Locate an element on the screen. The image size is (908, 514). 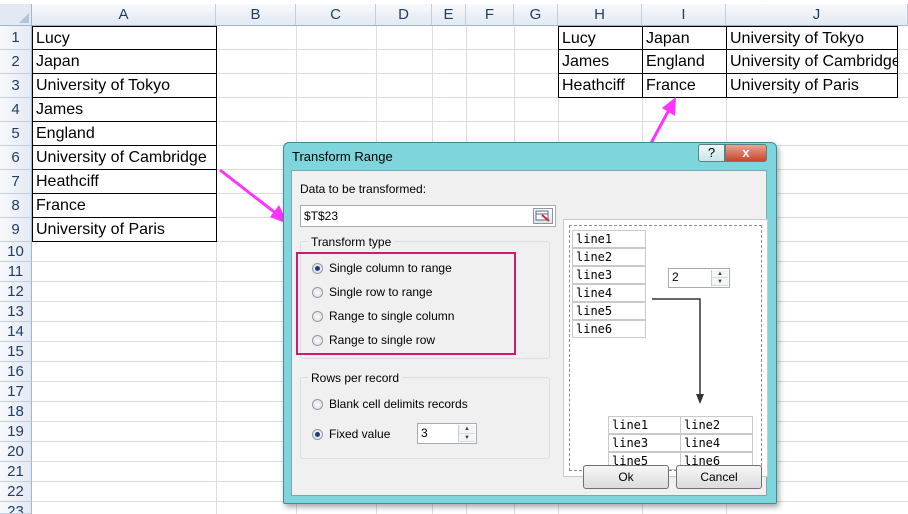
dialog-title: Transform Range is located at coordinates (342, 156).